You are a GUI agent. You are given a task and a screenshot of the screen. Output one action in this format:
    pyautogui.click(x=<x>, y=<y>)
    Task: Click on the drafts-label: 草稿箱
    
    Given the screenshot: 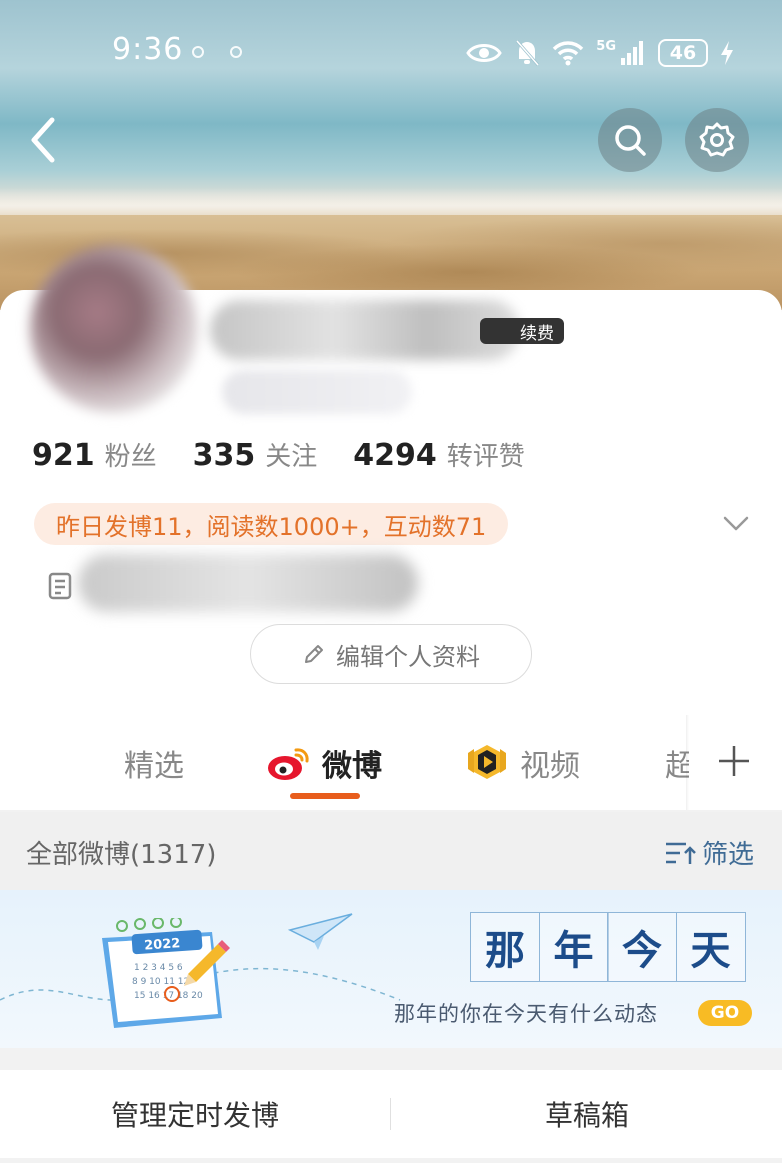 What is the action you would take?
    pyautogui.click(x=586, y=1115)
    